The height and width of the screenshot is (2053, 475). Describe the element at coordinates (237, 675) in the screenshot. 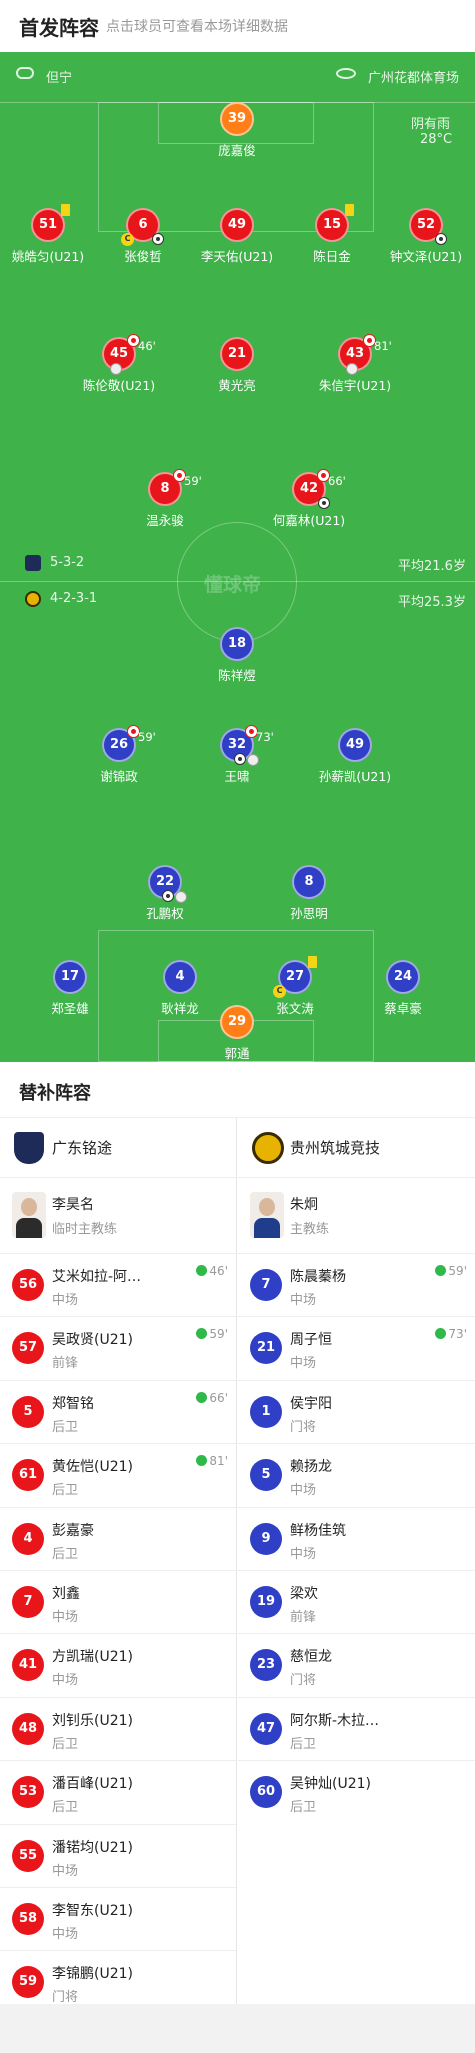

I see `player-name: 陈祥煜` at that location.